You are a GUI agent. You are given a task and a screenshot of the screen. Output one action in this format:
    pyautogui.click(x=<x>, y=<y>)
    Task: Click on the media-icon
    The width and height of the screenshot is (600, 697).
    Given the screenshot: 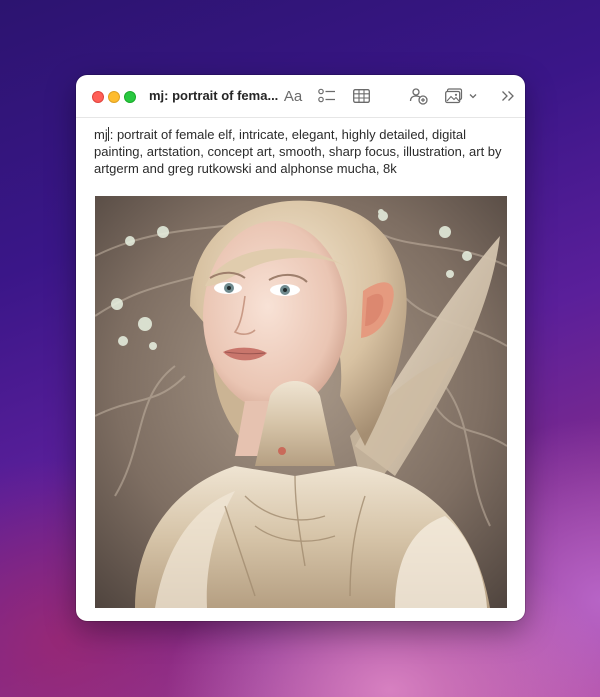 What is the action you would take?
    pyautogui.click(x=462, y=96)
    